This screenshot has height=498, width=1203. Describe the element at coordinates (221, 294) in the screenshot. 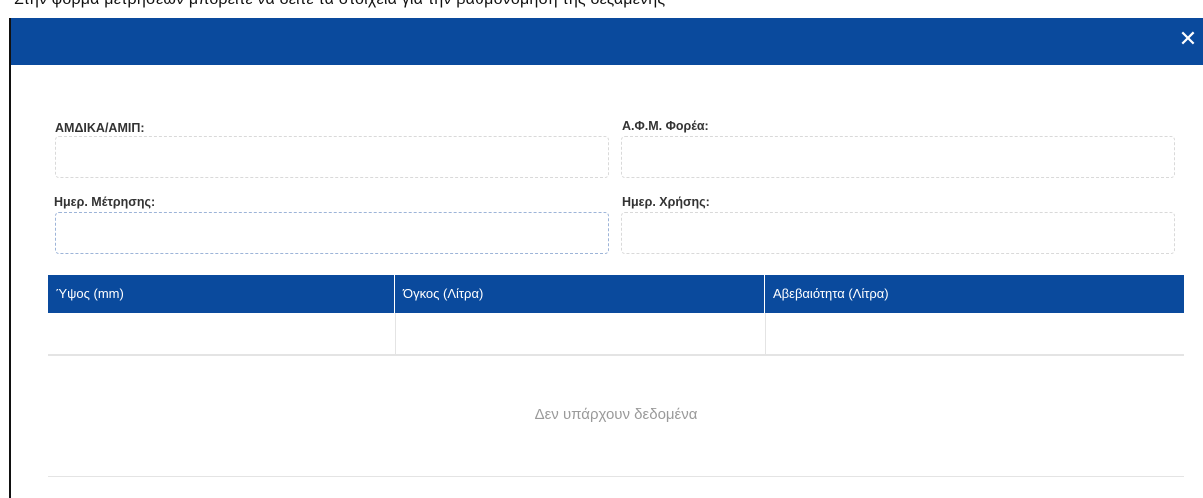

I see `column-height: Ύψος (mm)` at that location.